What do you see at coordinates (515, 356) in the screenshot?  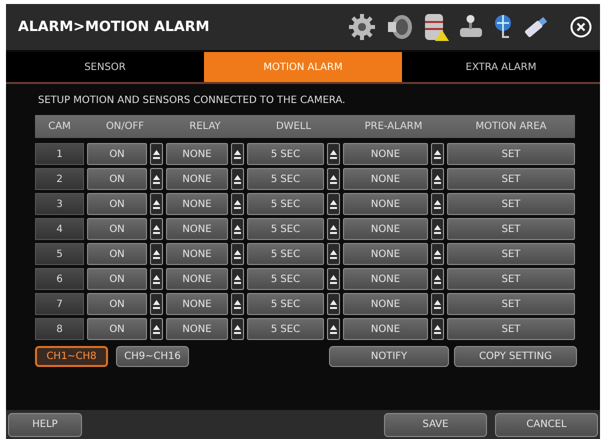 I see `action-button: COPY SETTING` at bounding box center [515, 356].